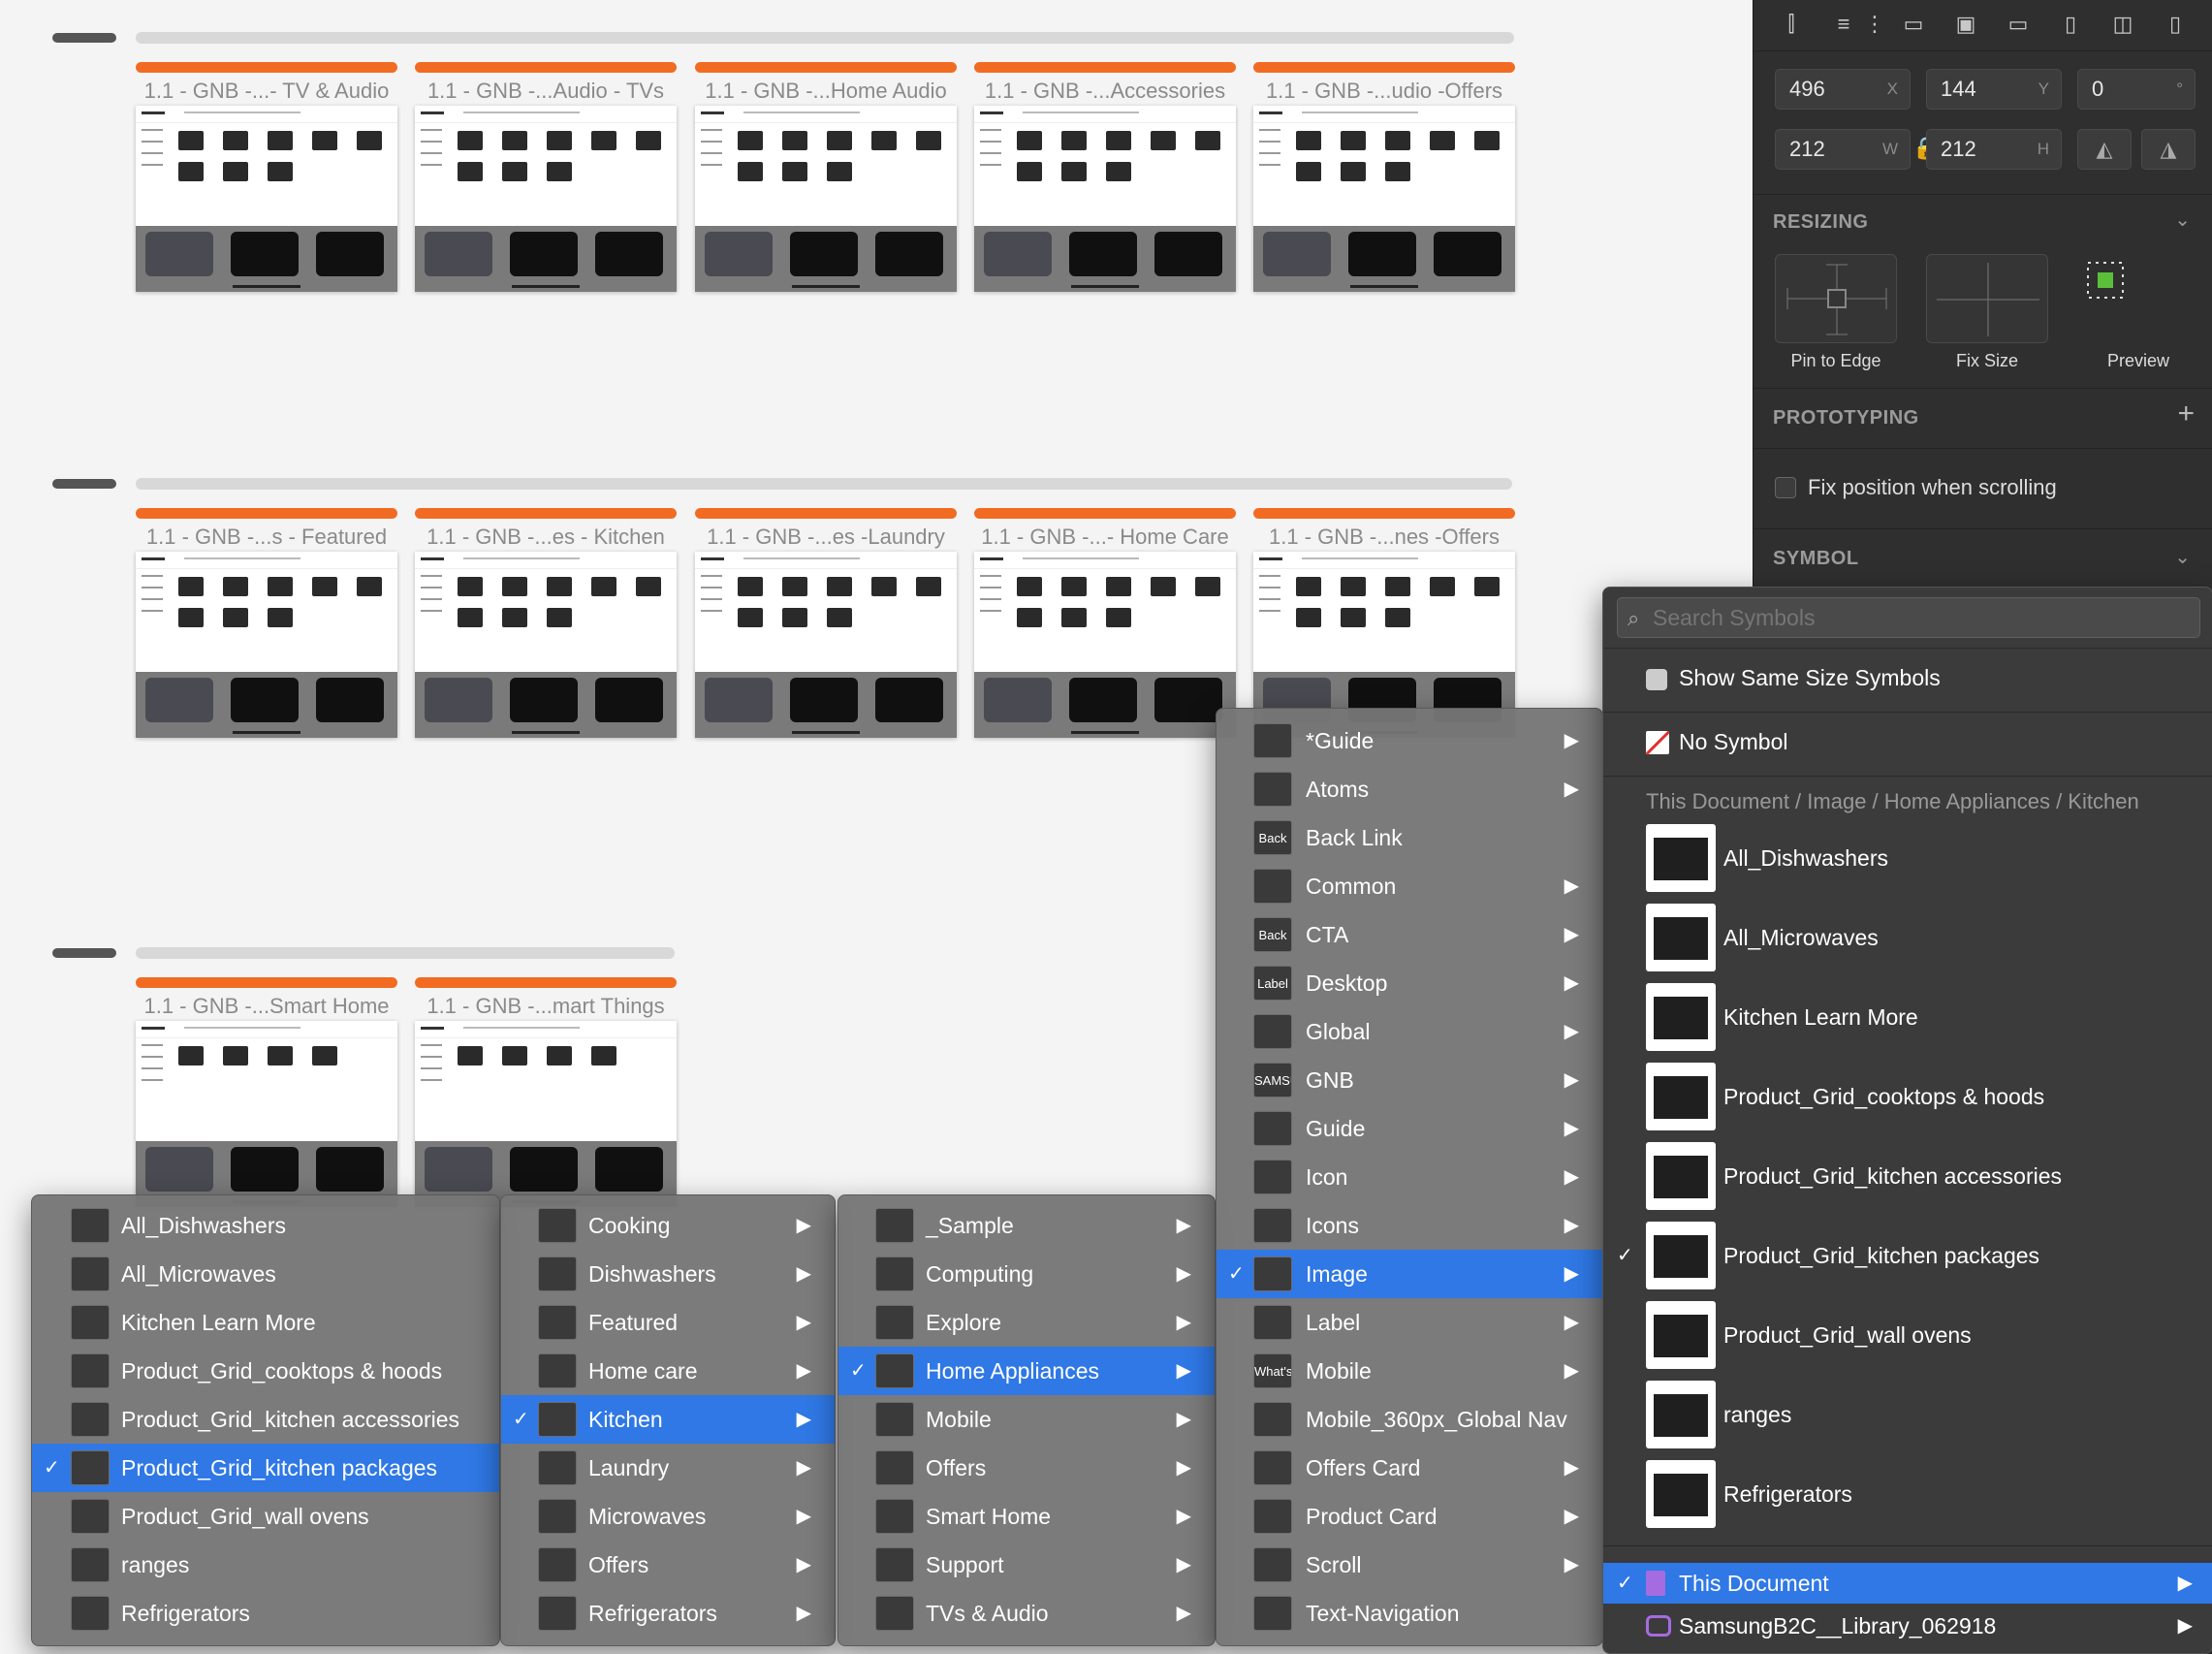 Image resolution: width=2212 pixels, height=1654 pixels. Describe the element at coordinates (1733, 742) in the screenshot. I see `no-symbol-option: No Symbol` at that location.